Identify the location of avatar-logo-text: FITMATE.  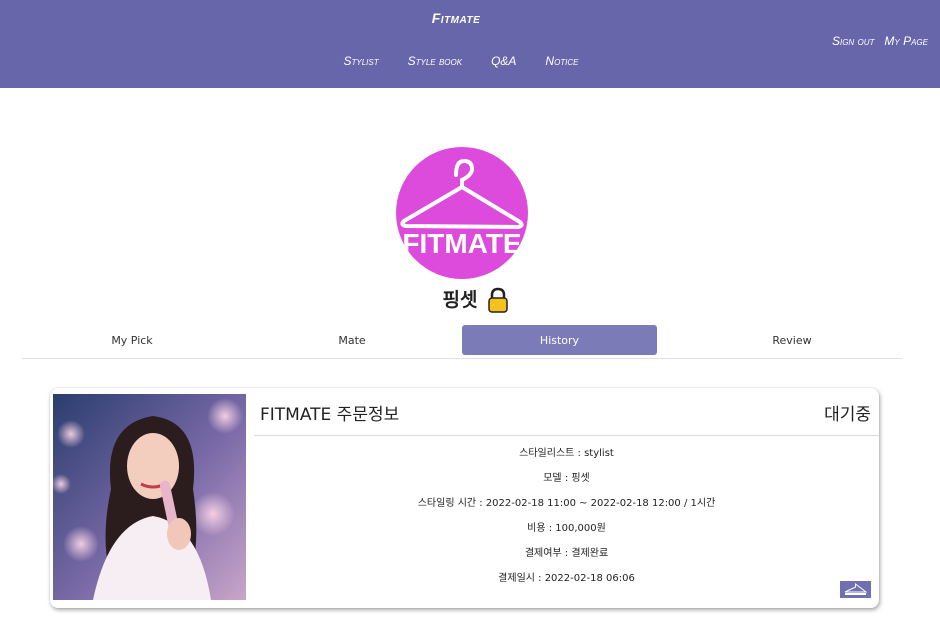
(461, 243).